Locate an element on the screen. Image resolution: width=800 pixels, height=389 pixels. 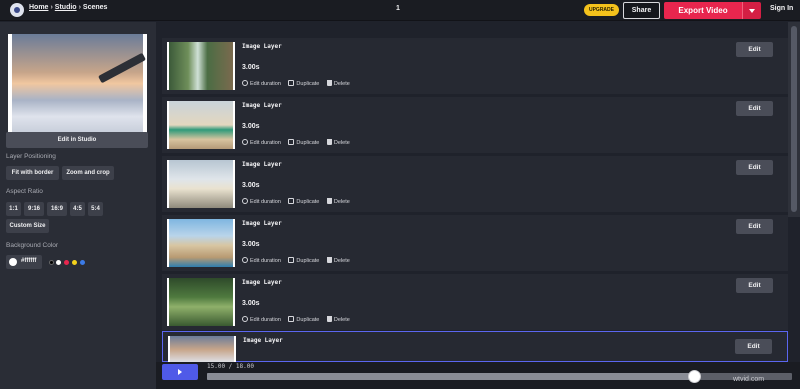
sky-photo-thumbnail is located at coordinates (202, 349).